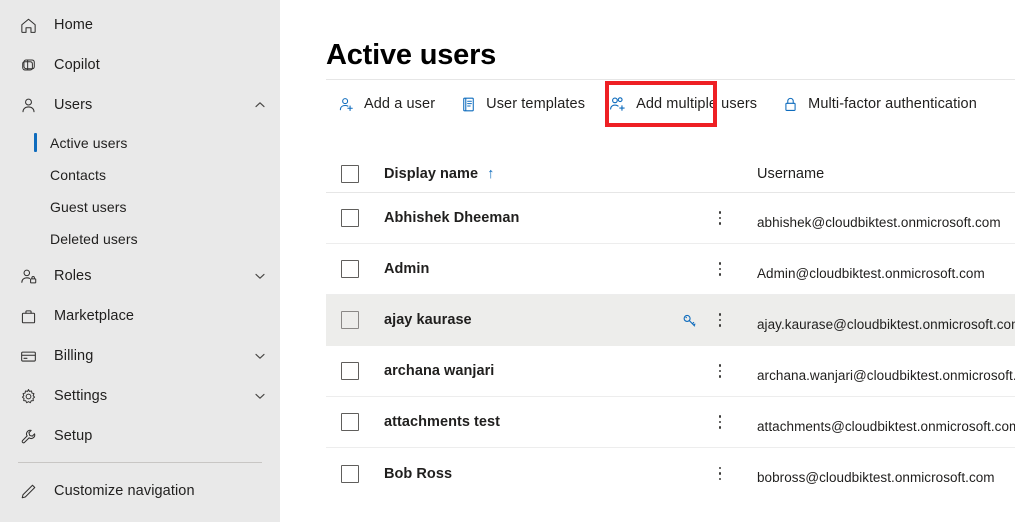 Image resolution: width=1015 pixels, height=522 pixels. What do you see at coordinates (81, 396) in the screenshot?
I see `sidebar-item-label: Settings` at bounding box center [81, 396].